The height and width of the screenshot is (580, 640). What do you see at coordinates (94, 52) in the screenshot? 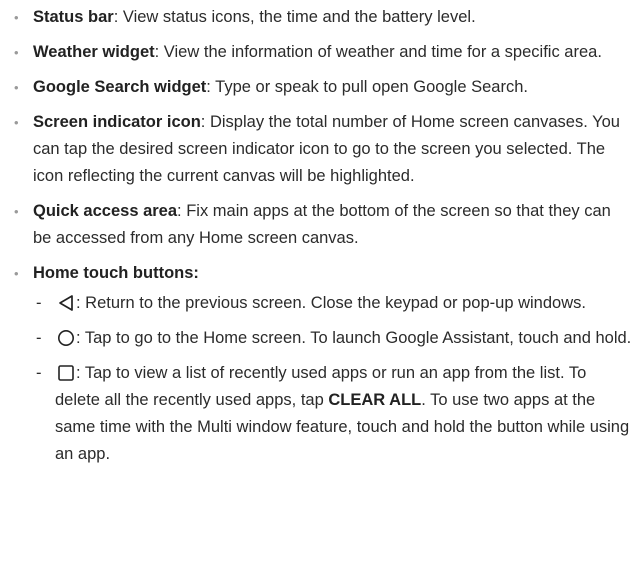
I see `item-term: Weather widget` at bounding box center [94, 52].